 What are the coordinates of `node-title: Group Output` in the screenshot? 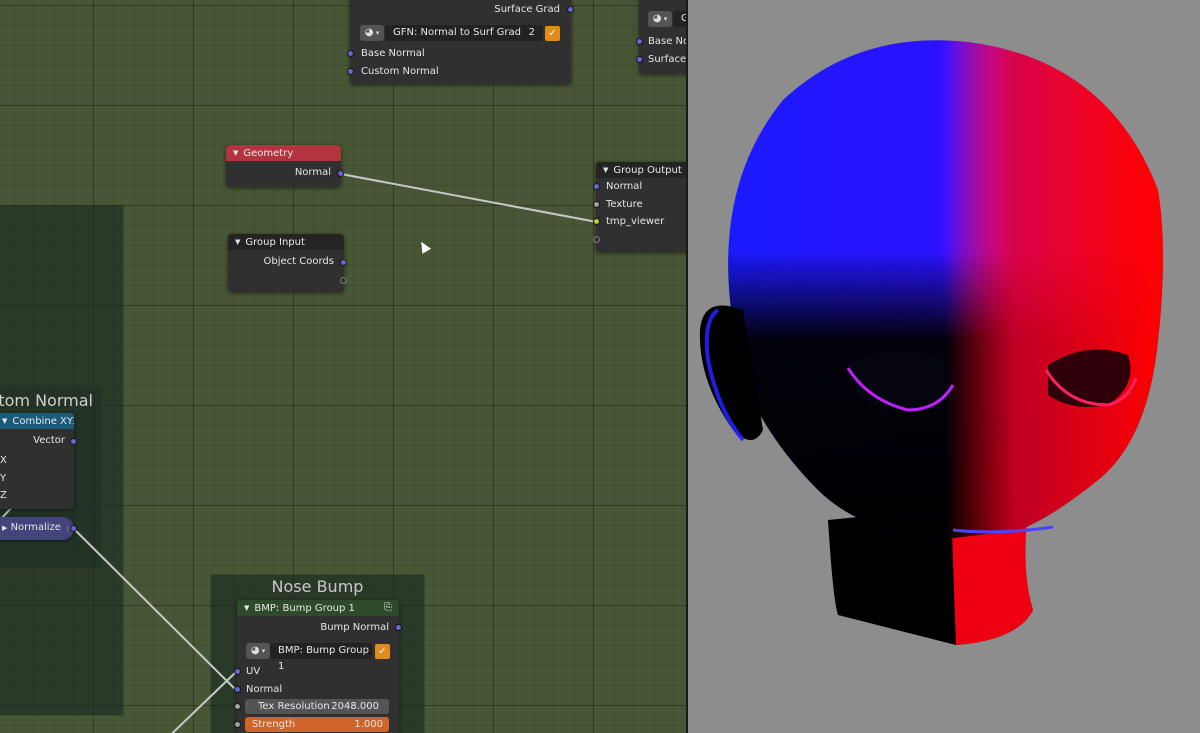 It's located at (647, 170).